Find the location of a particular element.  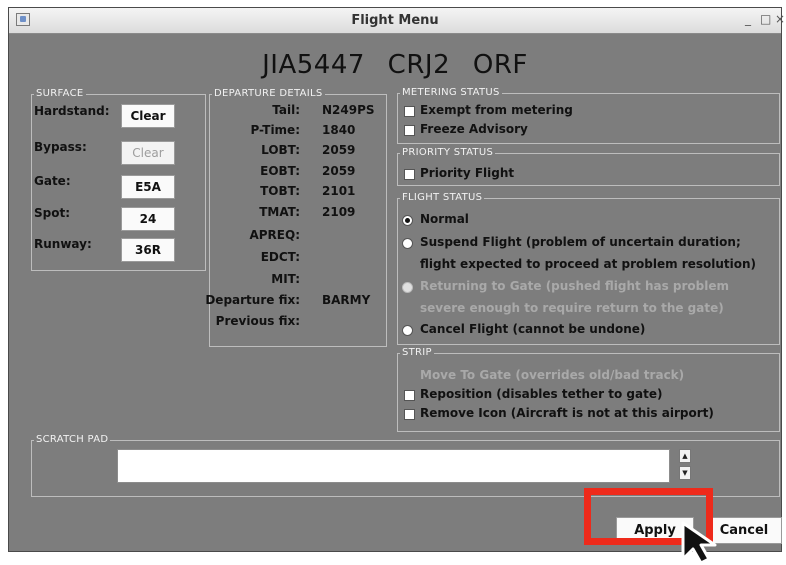

metering-status-legend: METERING STATUS is located at coordinates (451, 92).